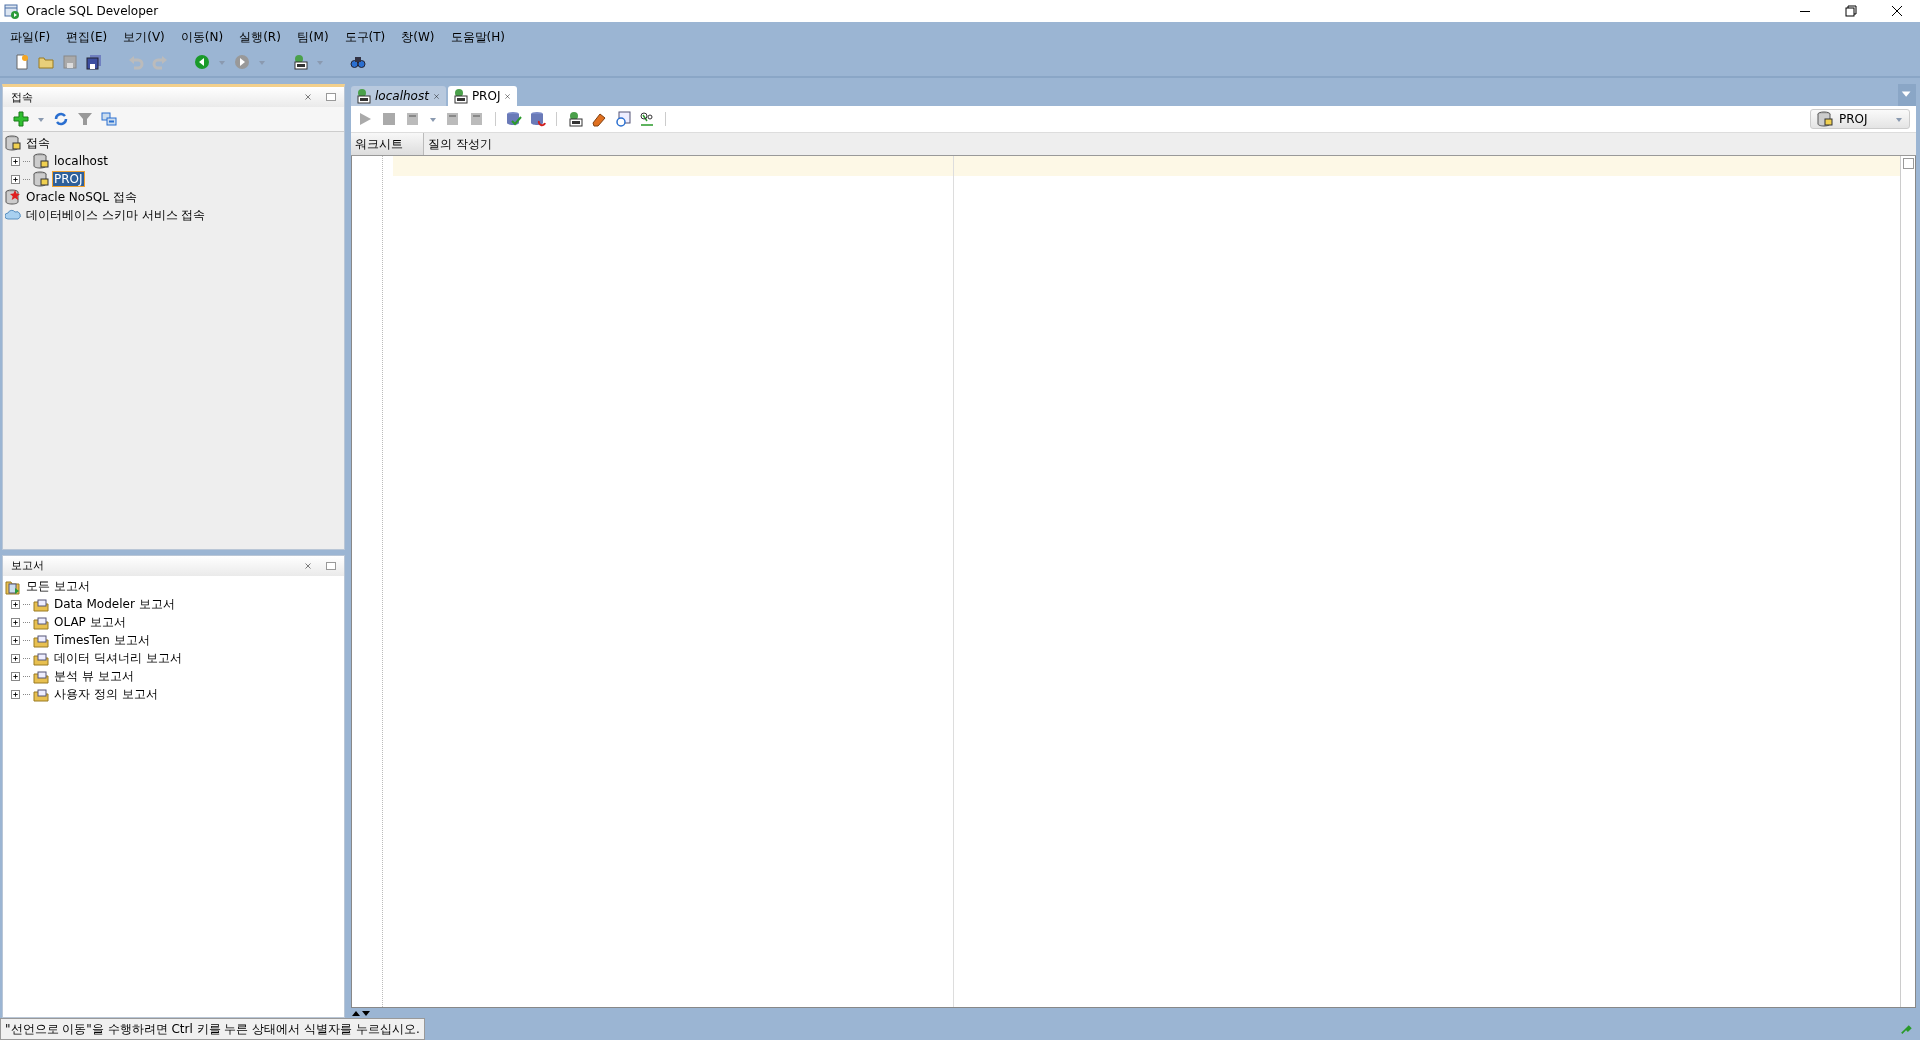 Image resolution: width=1920 pixels, height=1040 pixels. I want to click on menu-item: 파일(F), so click(30, 37).